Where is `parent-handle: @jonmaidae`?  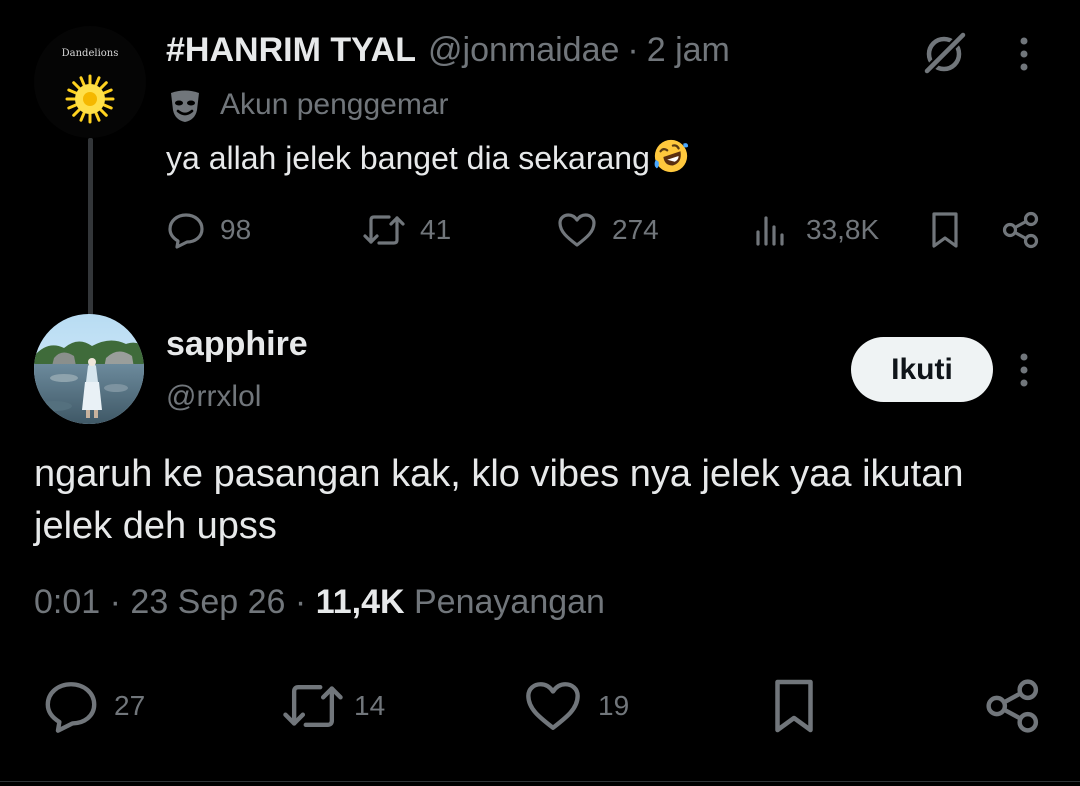 parent-handle: @jonmaidae is located at coordinates (523, 50).